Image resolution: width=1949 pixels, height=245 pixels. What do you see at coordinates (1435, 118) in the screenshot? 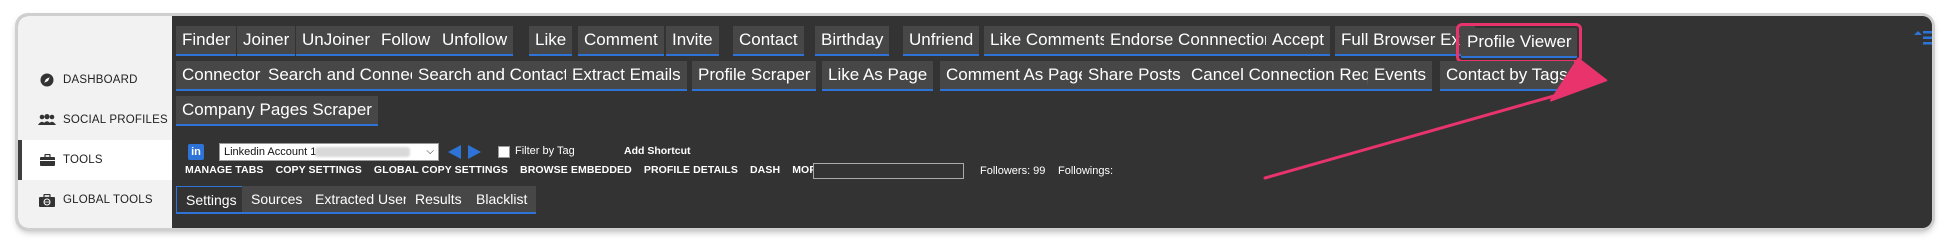
I see `annotation-arrow` at bounding box center [1435, 118].